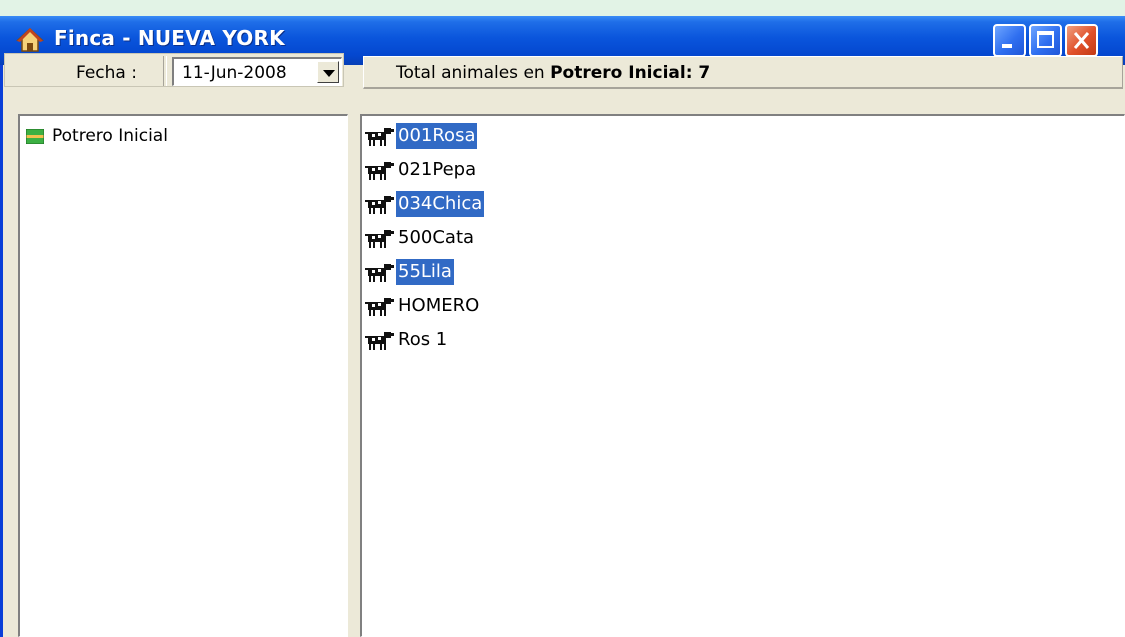 The image size is (1125, 637). What do you see at coordinates (353, 355) in the screenshot?
I see `pane-splitter` at bounding box center [353, 355].